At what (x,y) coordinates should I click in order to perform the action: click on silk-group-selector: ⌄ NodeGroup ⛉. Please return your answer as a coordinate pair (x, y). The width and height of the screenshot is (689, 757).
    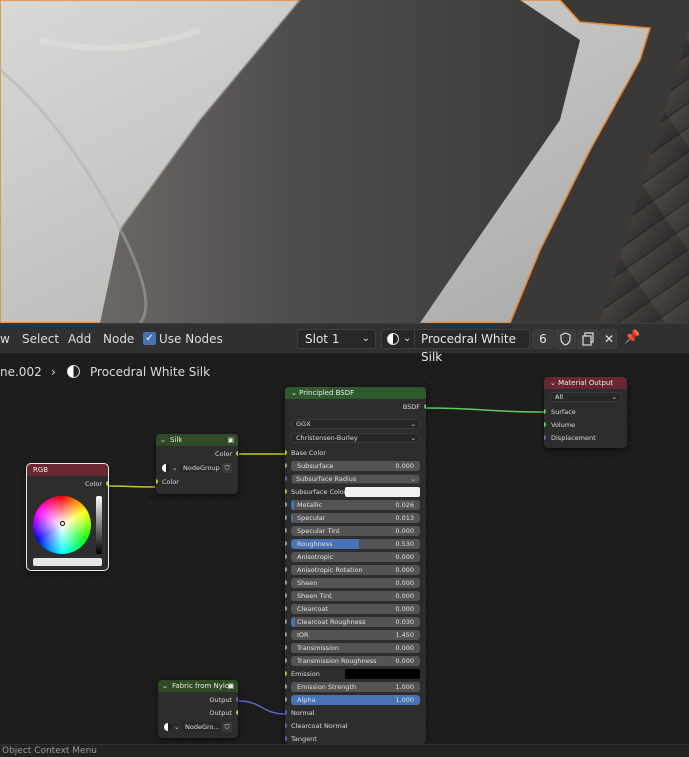
    Looking at the image, I should click on (197, 468).